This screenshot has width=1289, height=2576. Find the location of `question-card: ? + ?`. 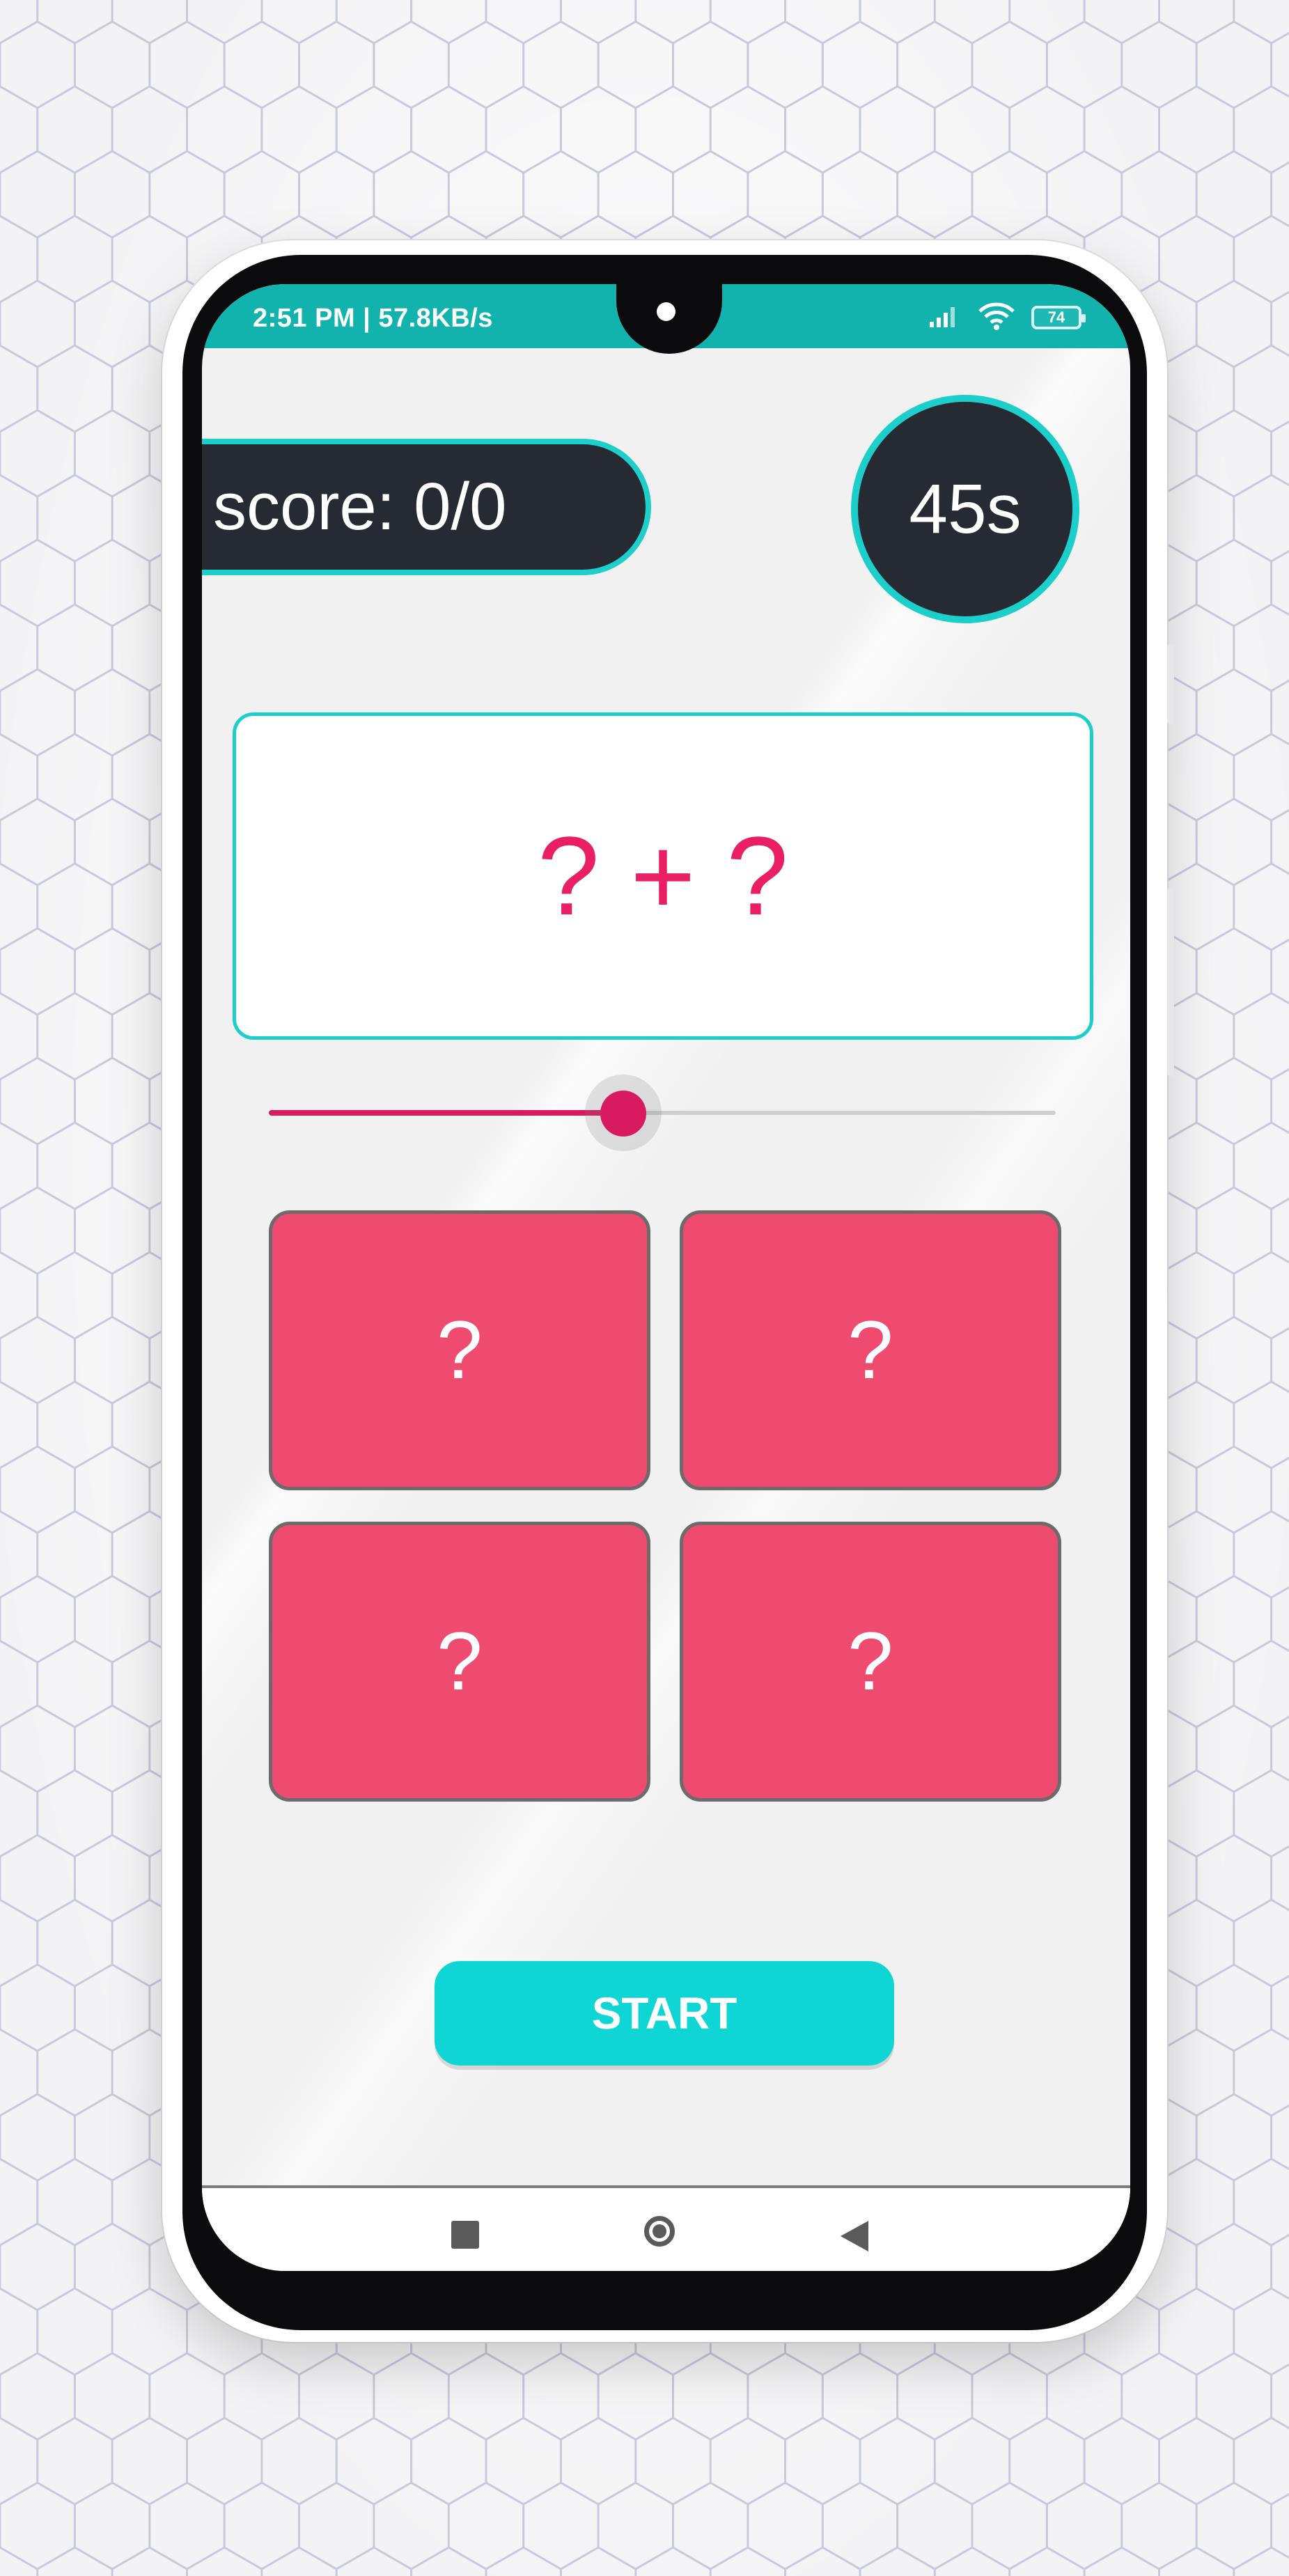

question-card: ? + ? is located at coordinates (663, 876).